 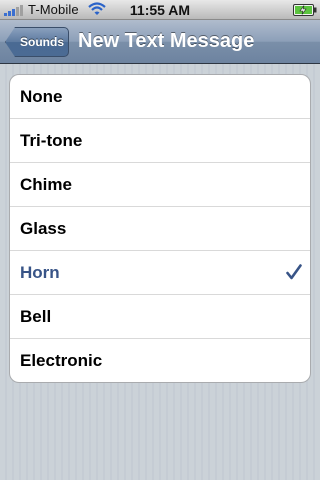 What do you see at coordinates (37, 42) in the screenshot?
I see `back-button: Sounds` at bounding box center [37, 42].